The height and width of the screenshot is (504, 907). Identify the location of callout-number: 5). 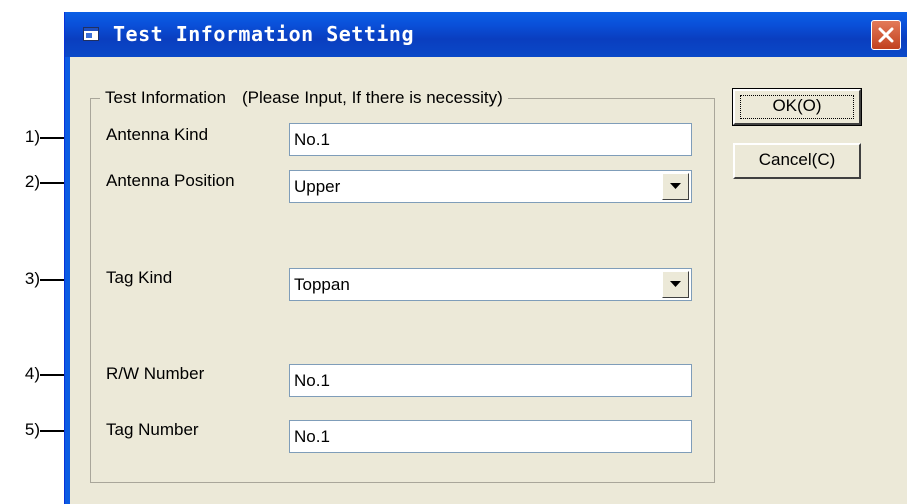
(32, 429).